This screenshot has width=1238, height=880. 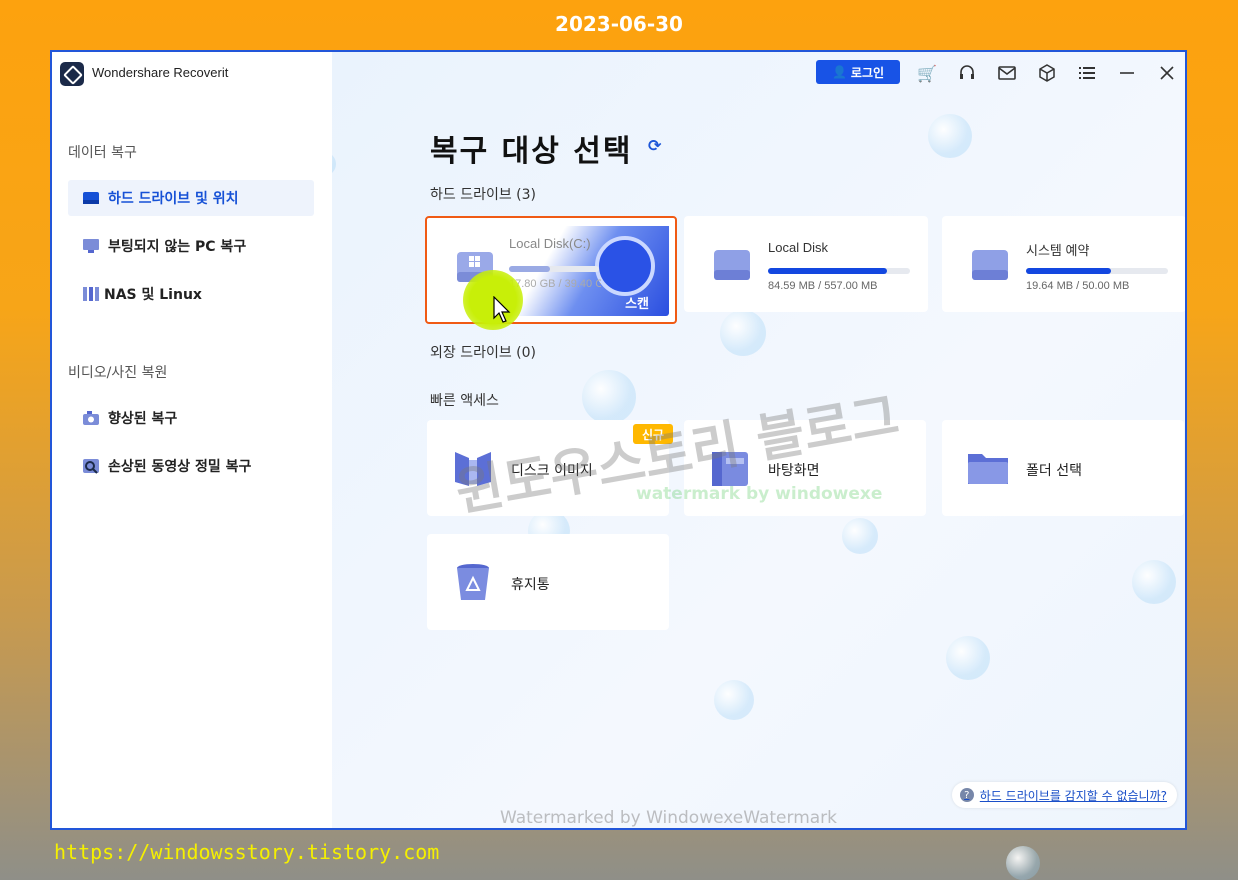 I want to click on external-drives-label: 외장 드라이브 (0), so click(x=483, y=353).